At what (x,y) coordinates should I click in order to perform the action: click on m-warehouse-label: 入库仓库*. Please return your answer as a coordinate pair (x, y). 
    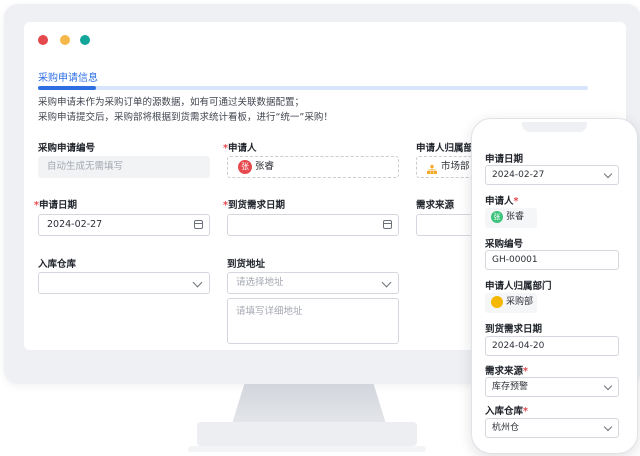
    Looking at the image, I should click on (506, 411).